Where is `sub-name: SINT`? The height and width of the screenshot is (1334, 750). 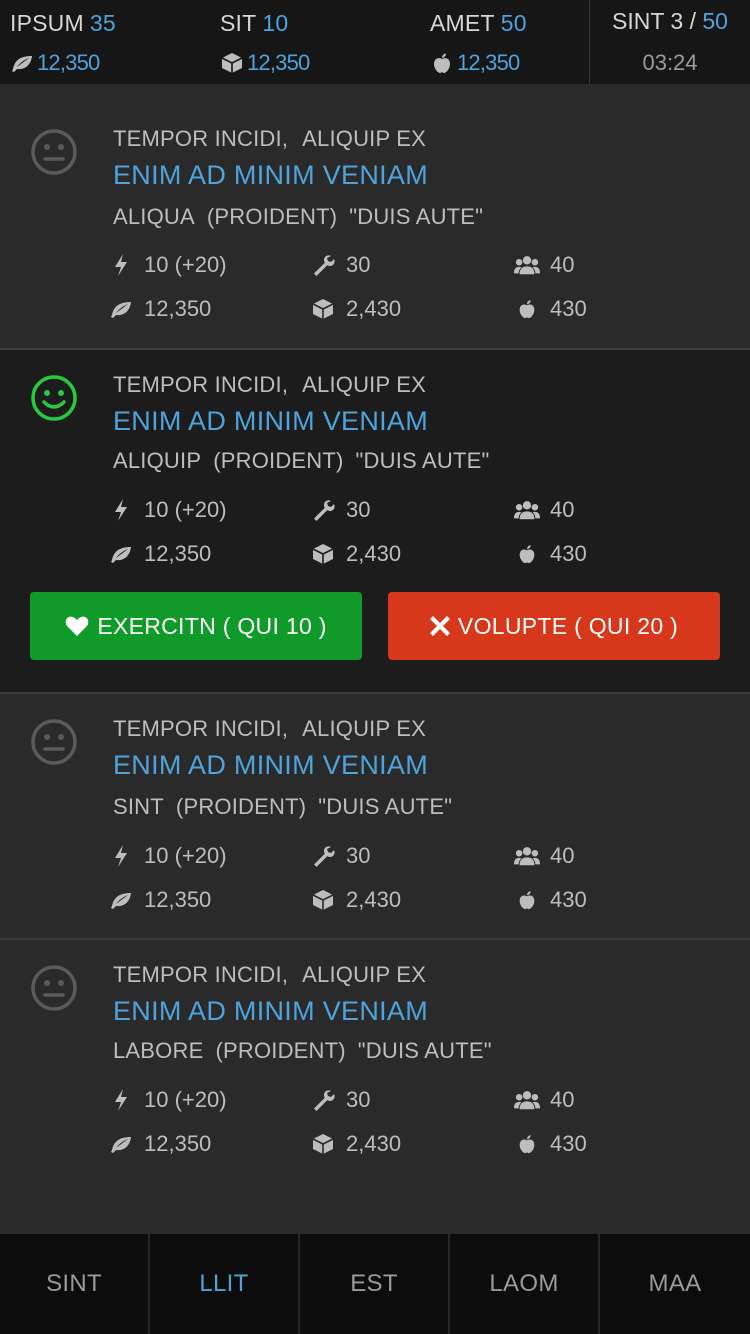
sub-name: SINT is located at coordinates (138, 806).